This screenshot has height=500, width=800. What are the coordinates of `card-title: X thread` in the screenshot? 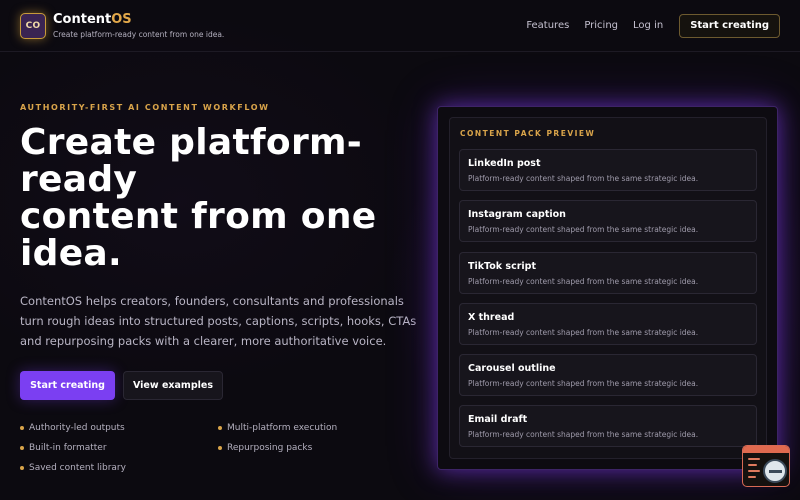 It's located at (491, 317).